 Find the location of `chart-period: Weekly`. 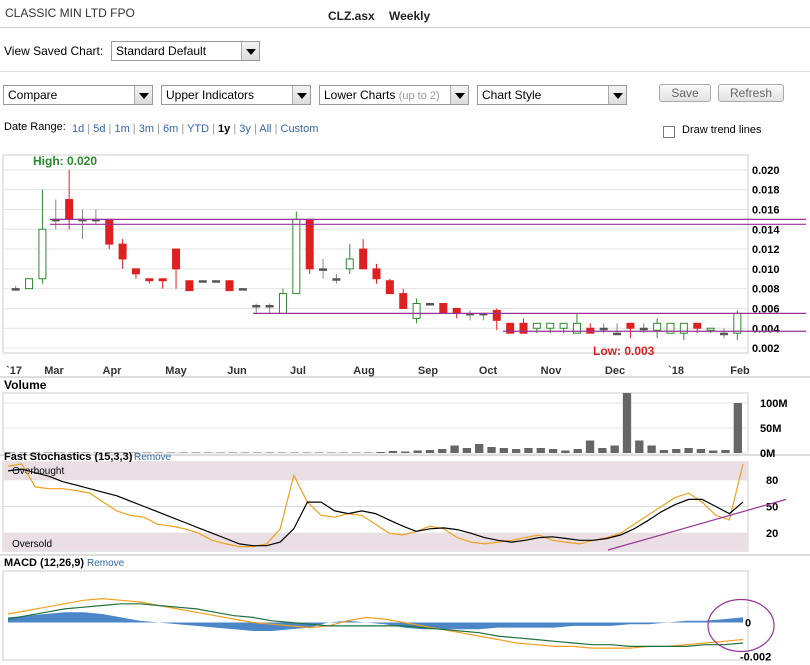

chart-period: Weekly is located at coordinates (410, 16).